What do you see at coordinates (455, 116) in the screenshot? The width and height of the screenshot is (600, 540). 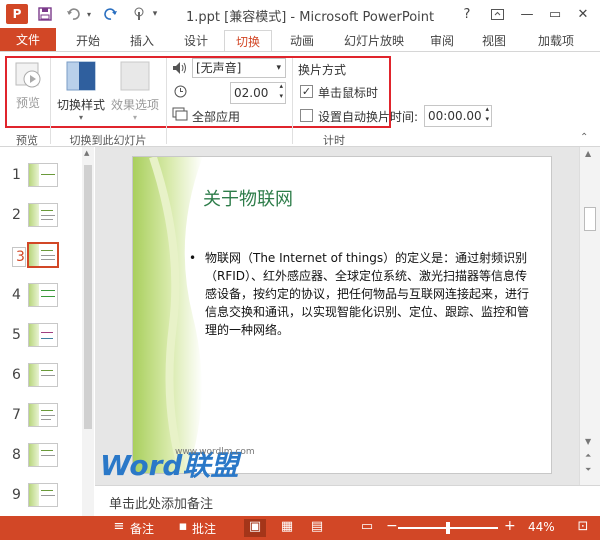 I see `auto-advance-value: 00:00.00` at bounding box center [455, 116].